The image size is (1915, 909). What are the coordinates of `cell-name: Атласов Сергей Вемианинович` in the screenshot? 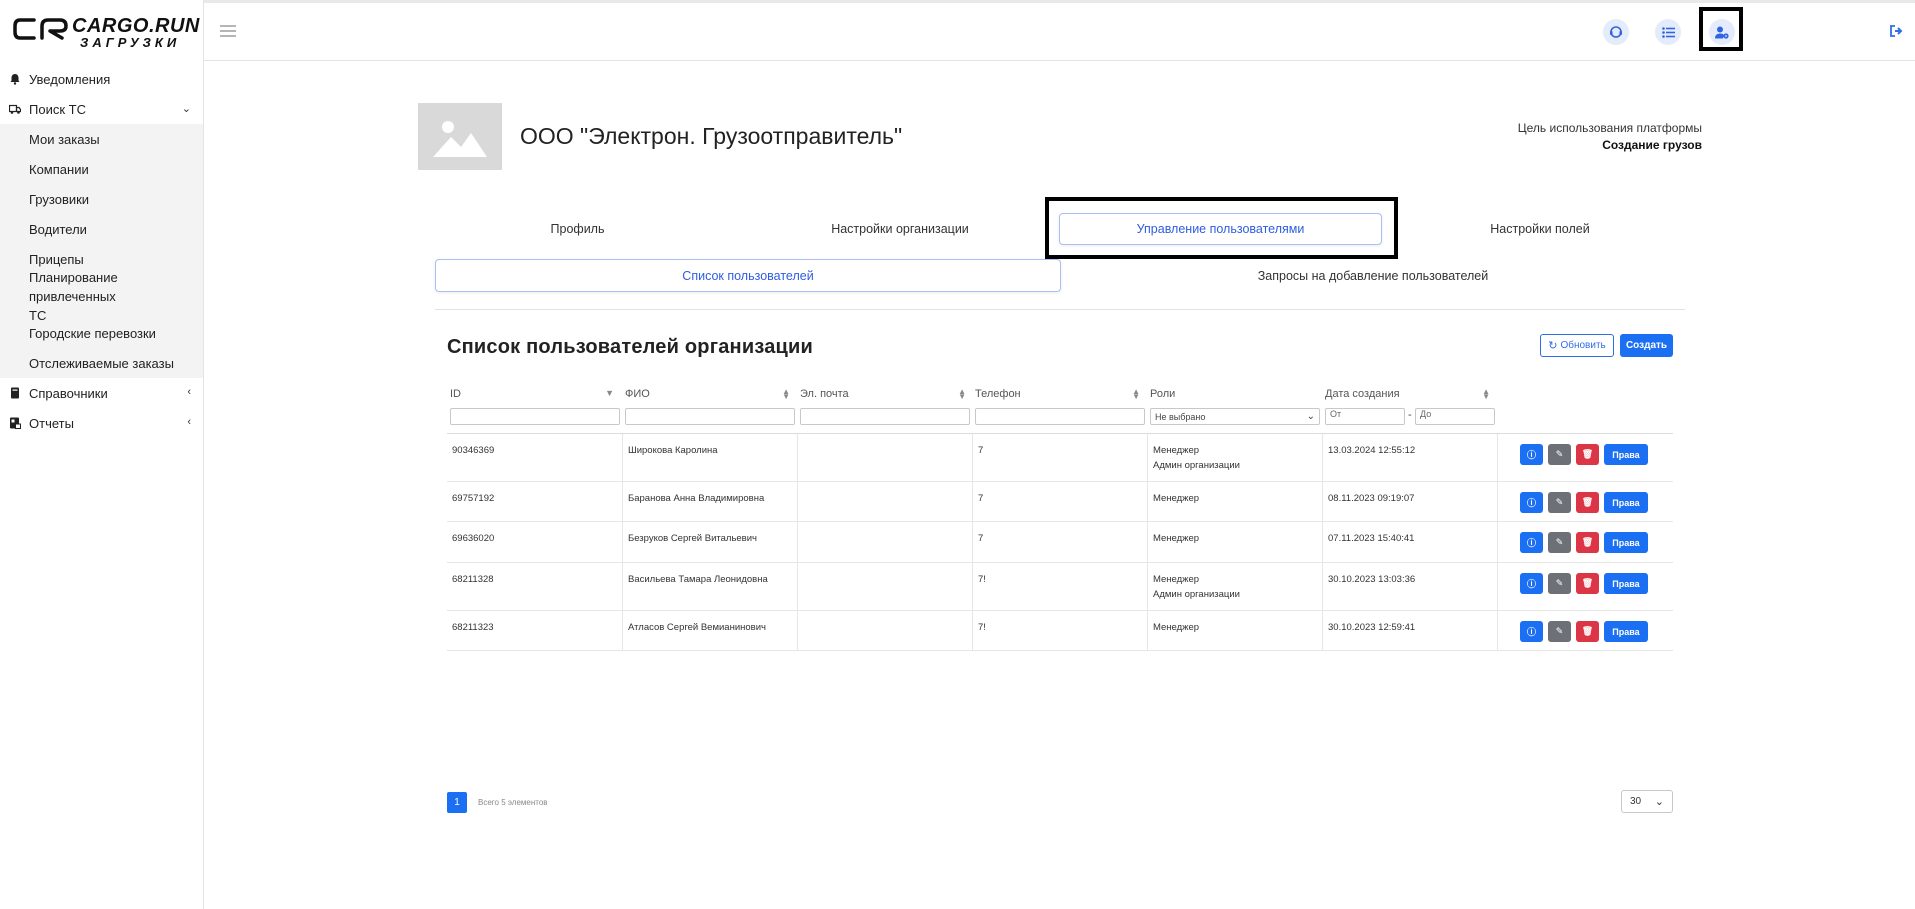 It's located at (709, 630).